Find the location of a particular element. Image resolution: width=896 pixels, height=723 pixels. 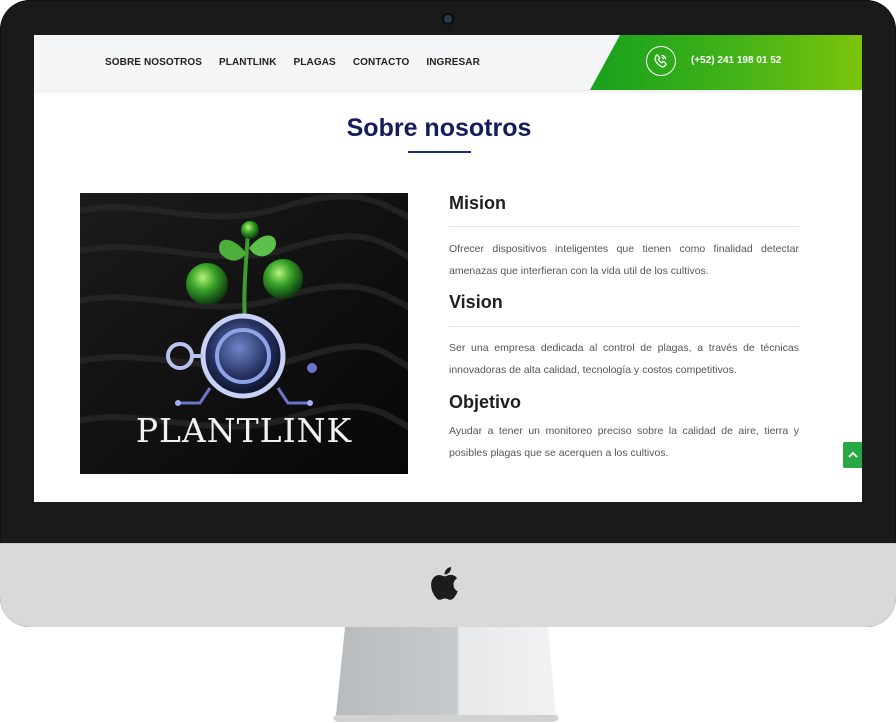

phone-contact-band: (+52) 241 198 01 52 is located at coordinates (726, 62).